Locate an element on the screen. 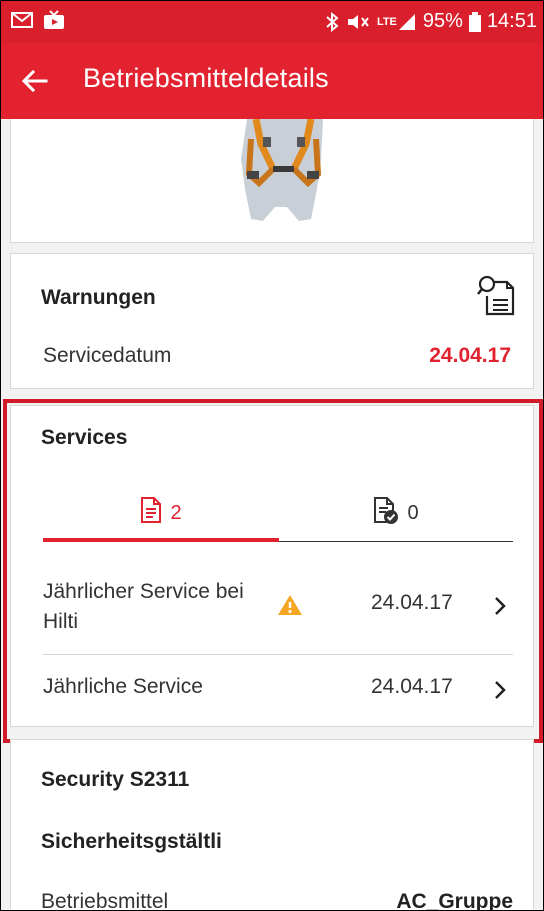 The width and height of the screenshot is (544, 911). equipment-type-label: Betriebsmittel is located at coordinates (105, 900).